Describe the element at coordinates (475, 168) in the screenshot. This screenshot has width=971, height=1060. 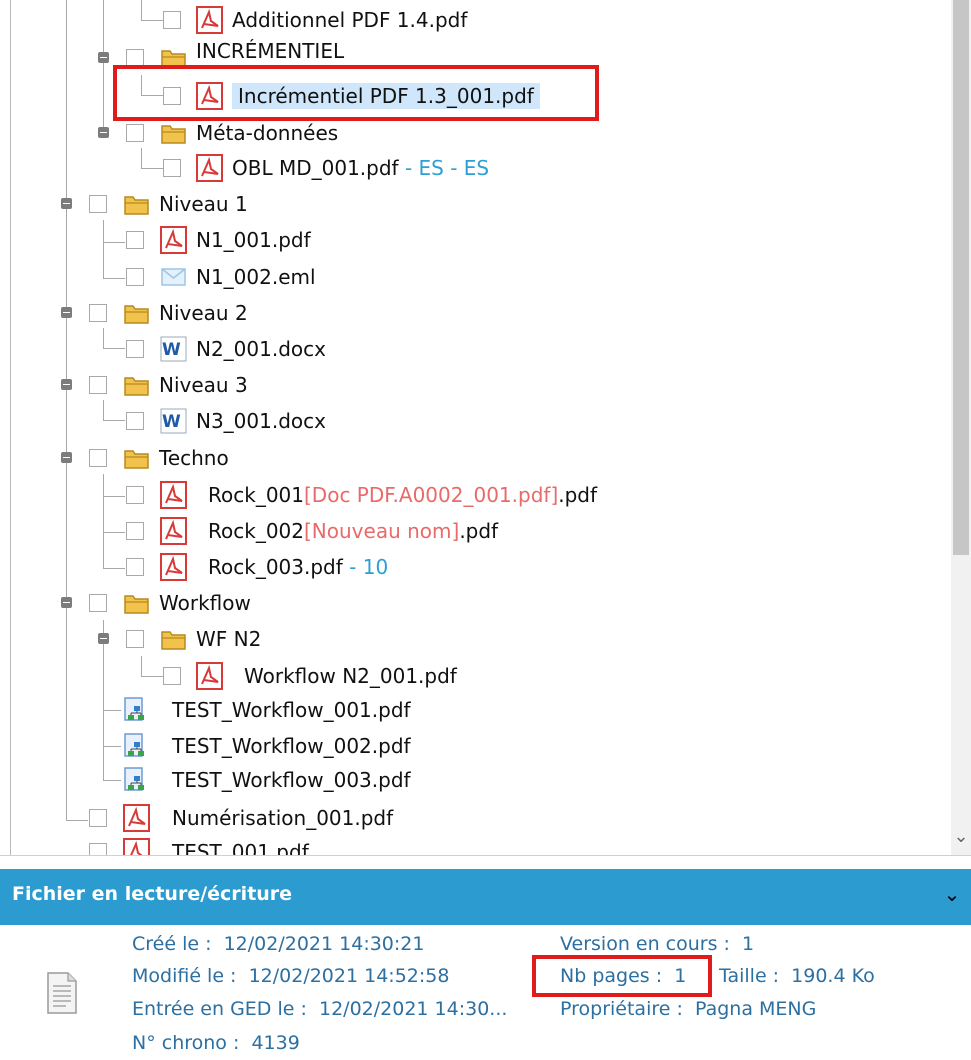
I see `tree-item-obl-md: OBL MD_001.pdf - ES - ES` at that location.